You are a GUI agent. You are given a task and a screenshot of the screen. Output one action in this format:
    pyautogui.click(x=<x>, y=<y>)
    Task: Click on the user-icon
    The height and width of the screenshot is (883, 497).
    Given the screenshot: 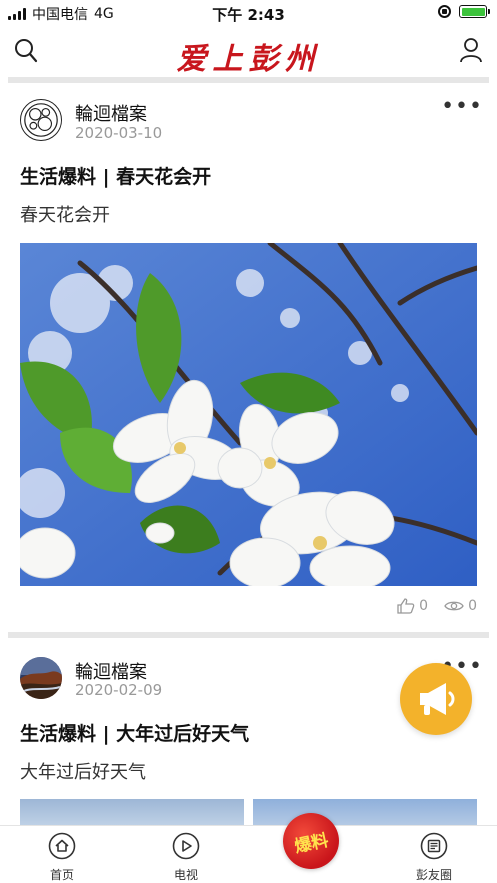 What is the action you would take?
    pyautogui.click(x=471, y=50)
    